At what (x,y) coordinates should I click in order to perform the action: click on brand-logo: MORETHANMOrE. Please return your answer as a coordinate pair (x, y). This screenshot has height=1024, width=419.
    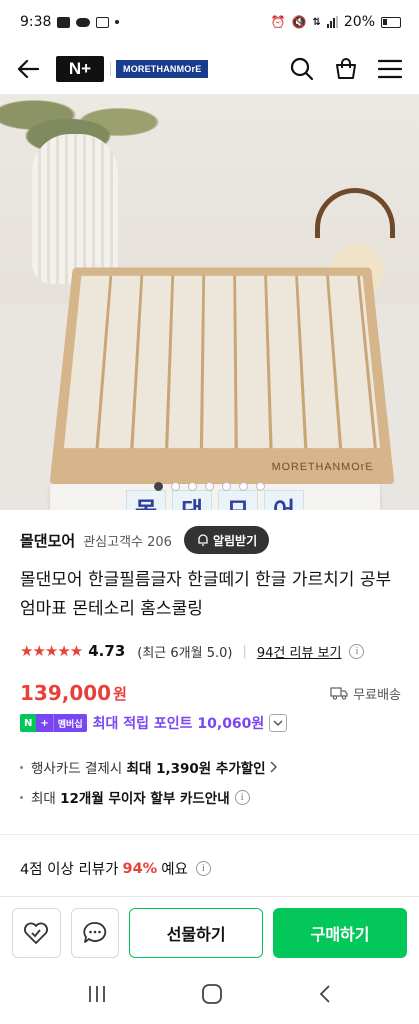
    Looking at the image, I should click on (159, 69).